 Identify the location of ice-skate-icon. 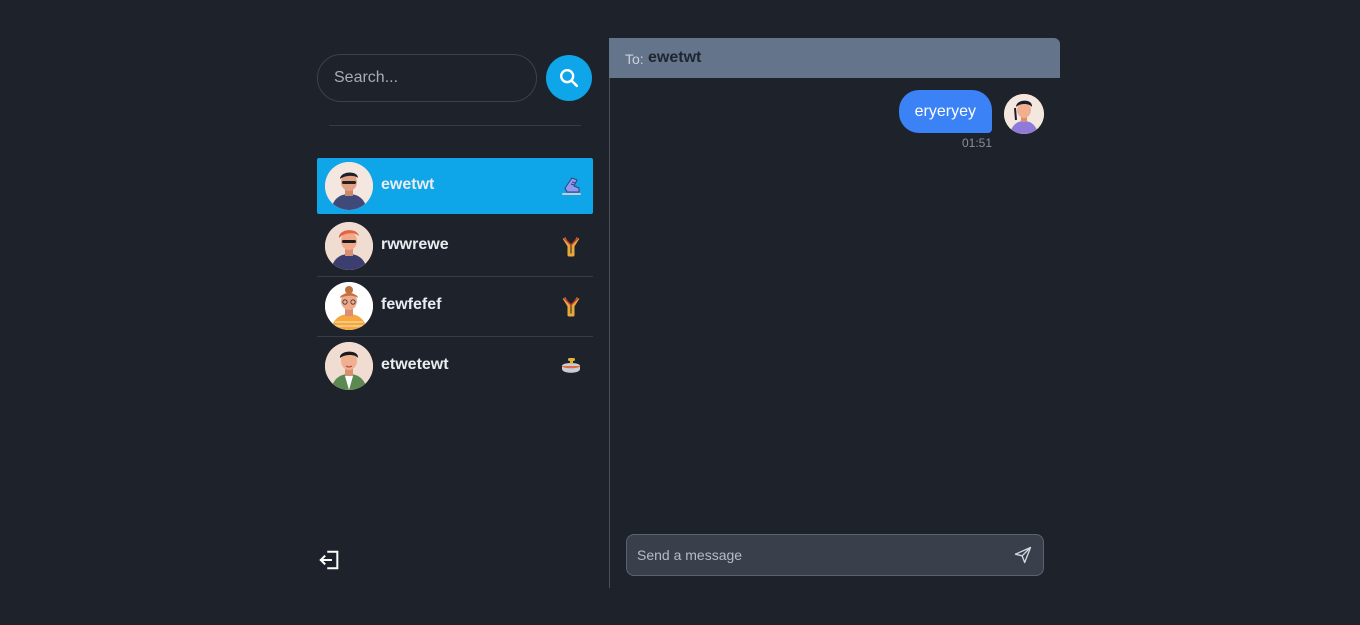
(571, 186).